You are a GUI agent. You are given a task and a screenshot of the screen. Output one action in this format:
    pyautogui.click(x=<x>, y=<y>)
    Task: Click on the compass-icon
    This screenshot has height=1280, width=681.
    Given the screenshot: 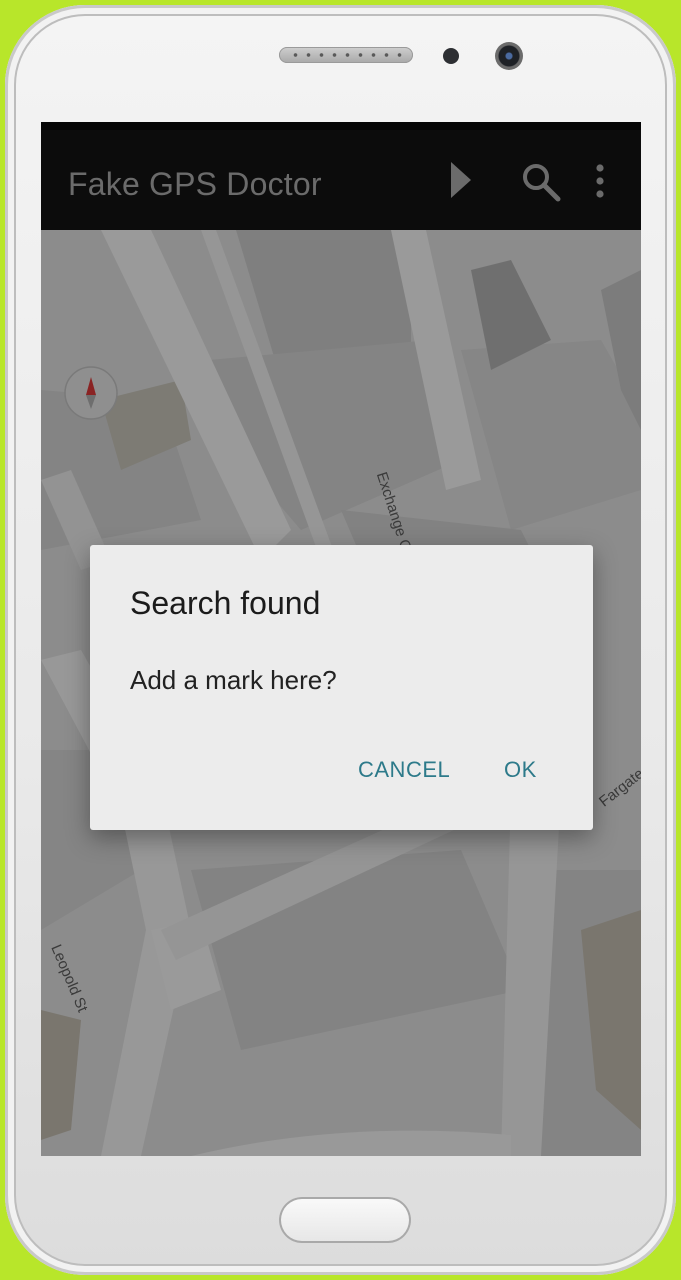 What is the action you would take?
    pyautogui.click(x=91, y=393)
    